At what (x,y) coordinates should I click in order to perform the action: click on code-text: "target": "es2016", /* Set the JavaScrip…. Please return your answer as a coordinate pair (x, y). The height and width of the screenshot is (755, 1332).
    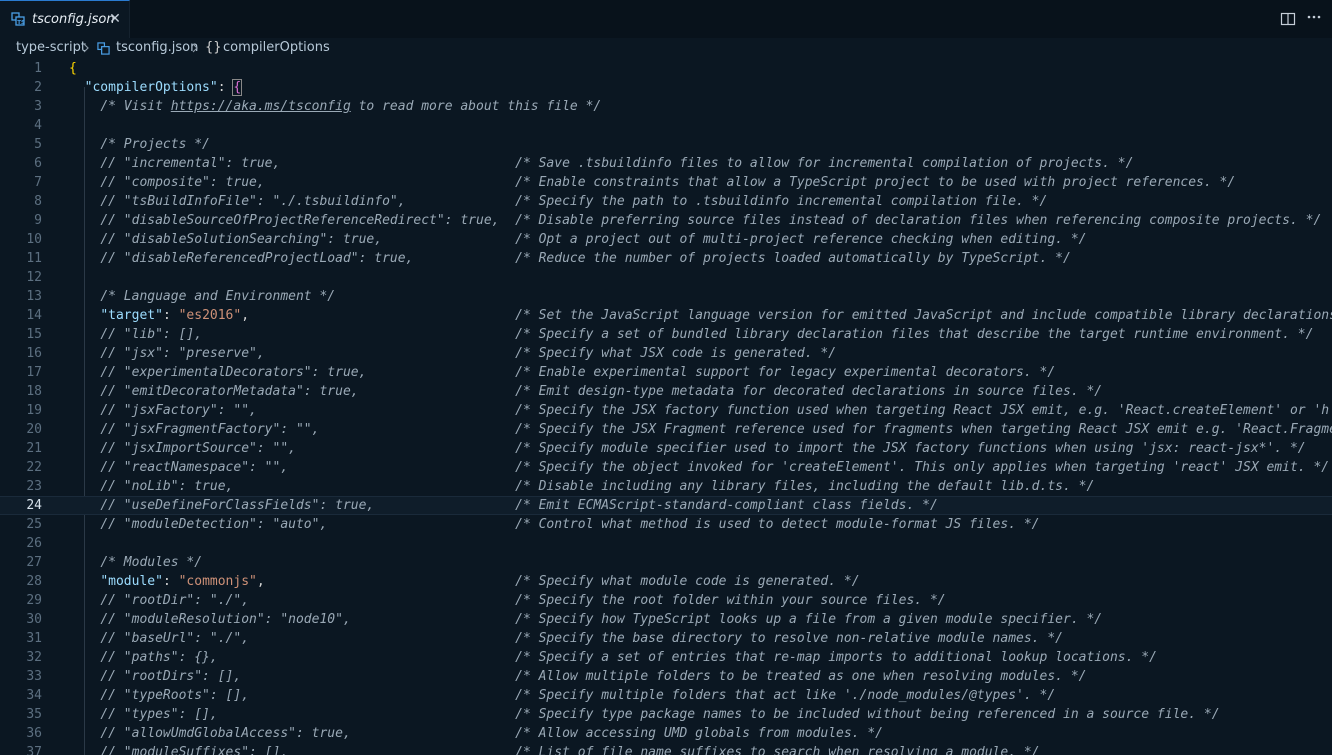
    Looking at the image, I should click on (700, 315).